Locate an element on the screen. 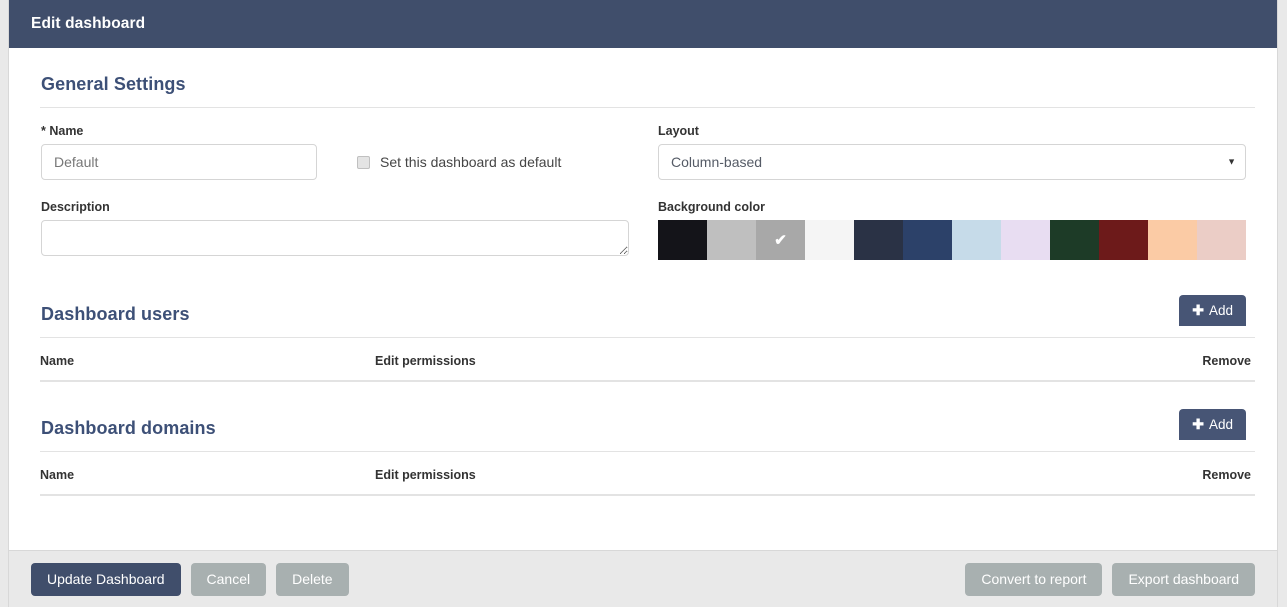 This screenshot has height=607, width=1287. domains-col-permissions: Edit permissions is located at coordinates (753, 474).